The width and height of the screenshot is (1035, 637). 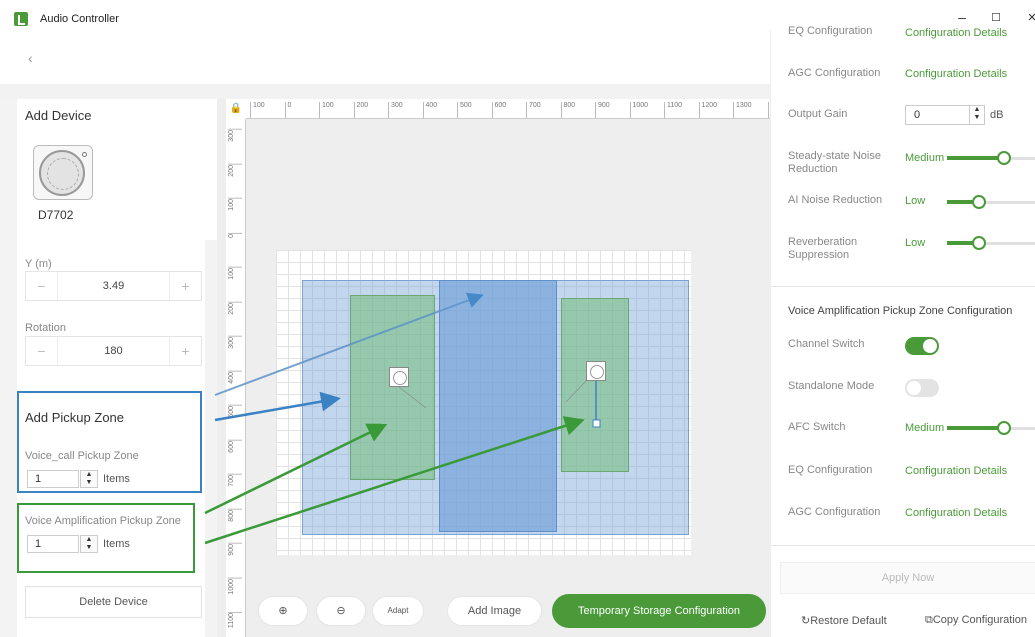 I want to click on standalone-mode-label: Standalone Mode, so click(x=831, y=386).